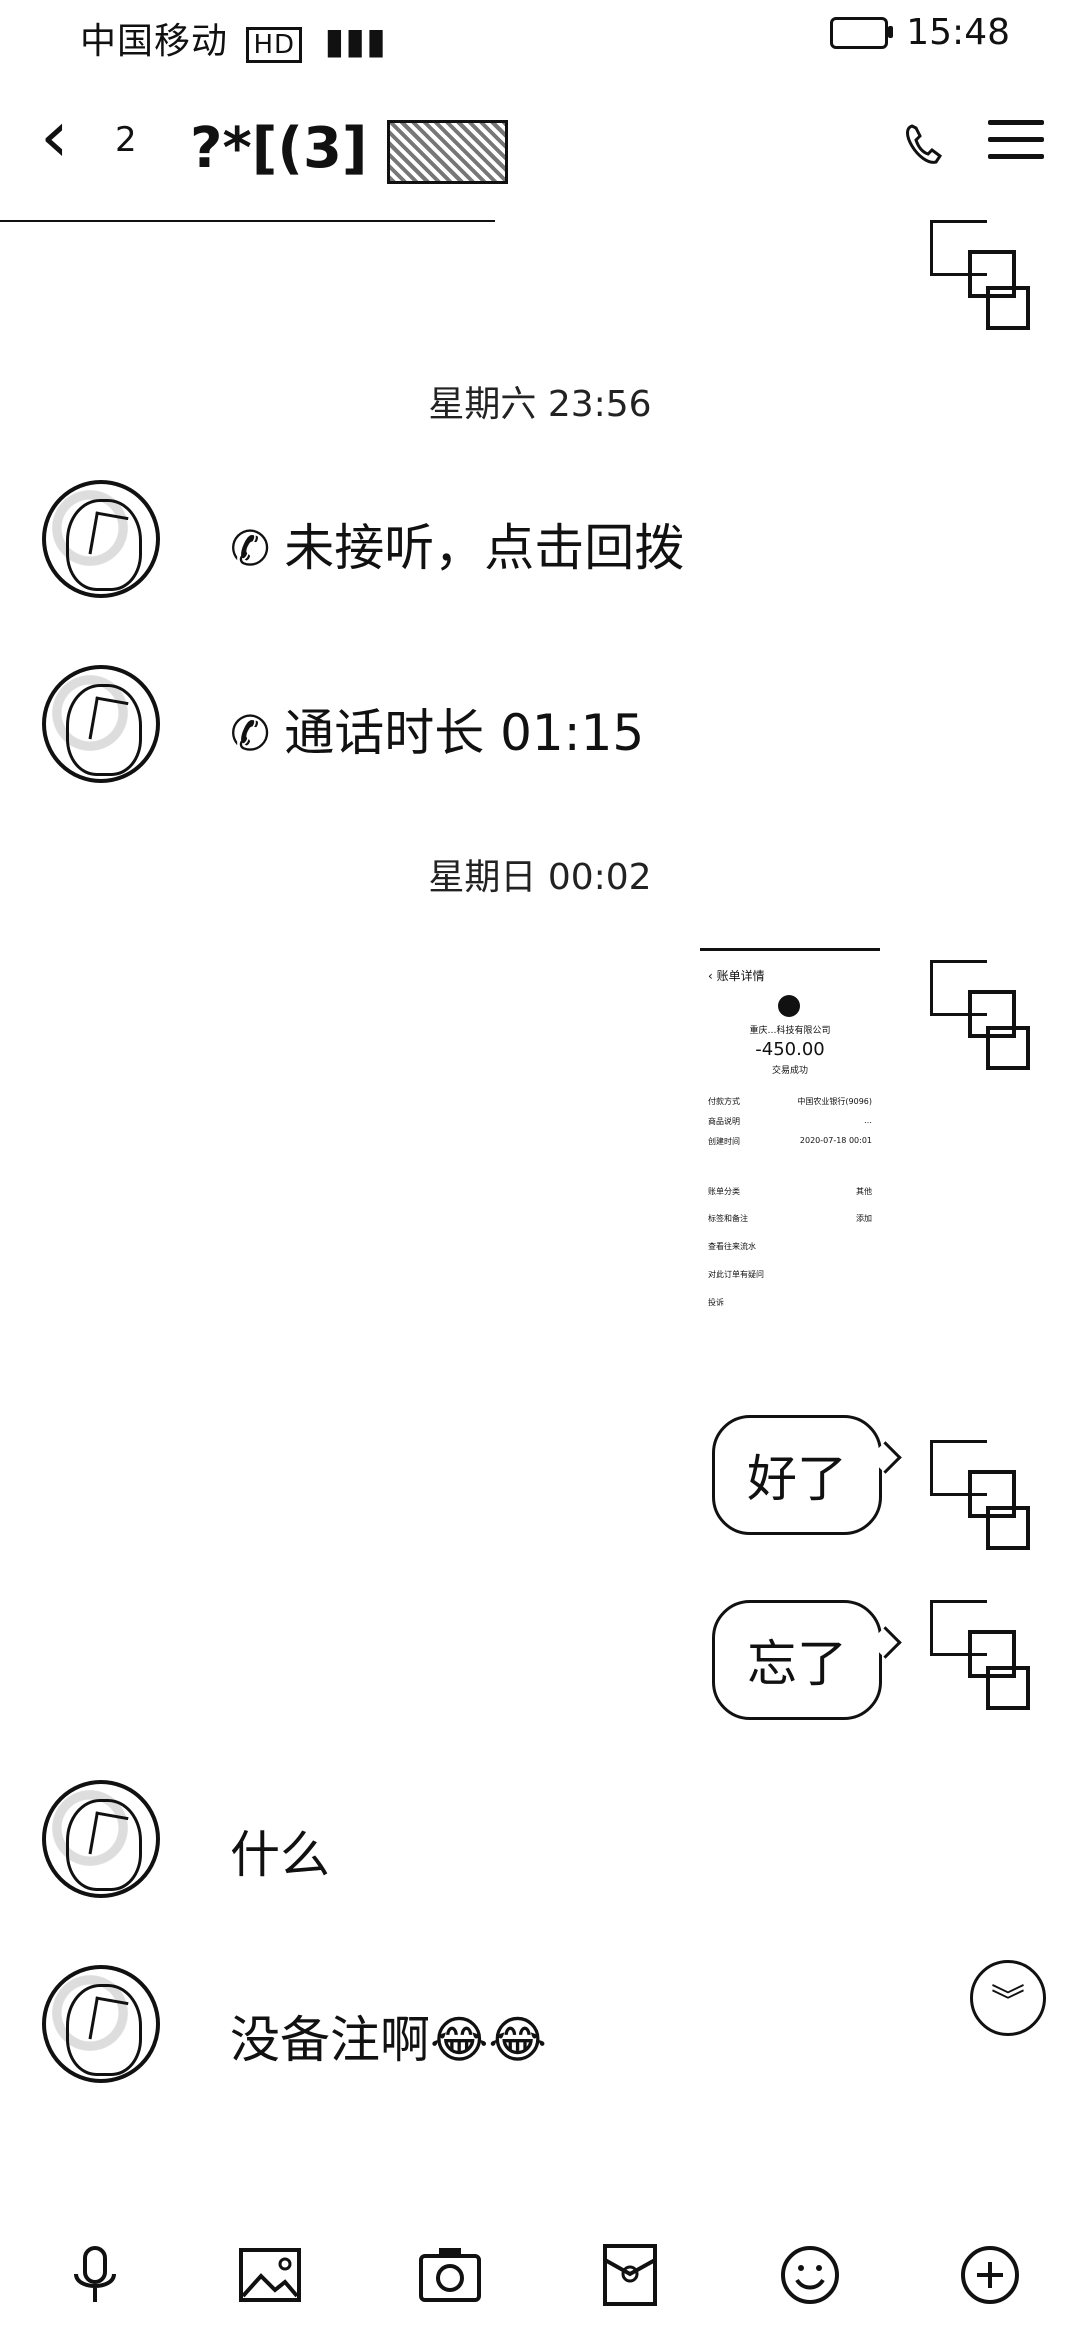 The width and height of the screenshot is (1080, 2340). I want to click on chevron-left-icon: ‹, so click(54, 136).